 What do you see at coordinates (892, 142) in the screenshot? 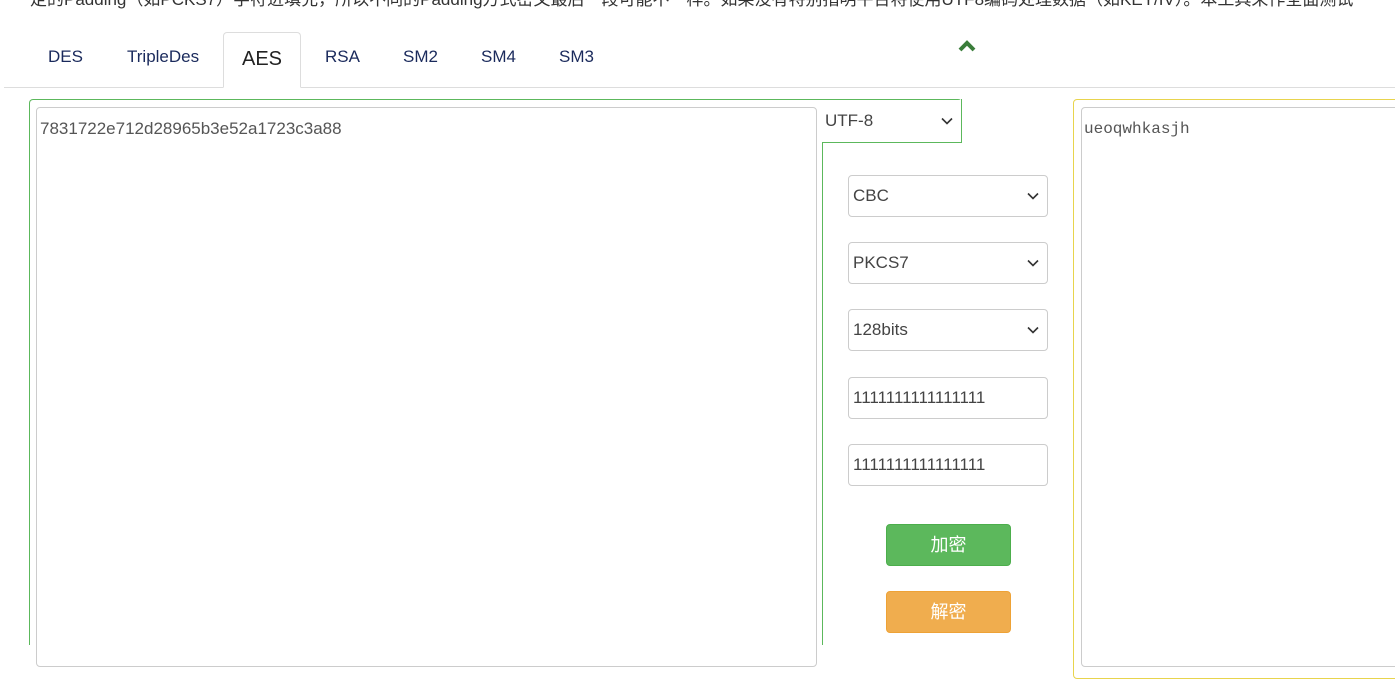
I see `input-panel-frame-notch` at bounding box center [892, 142].